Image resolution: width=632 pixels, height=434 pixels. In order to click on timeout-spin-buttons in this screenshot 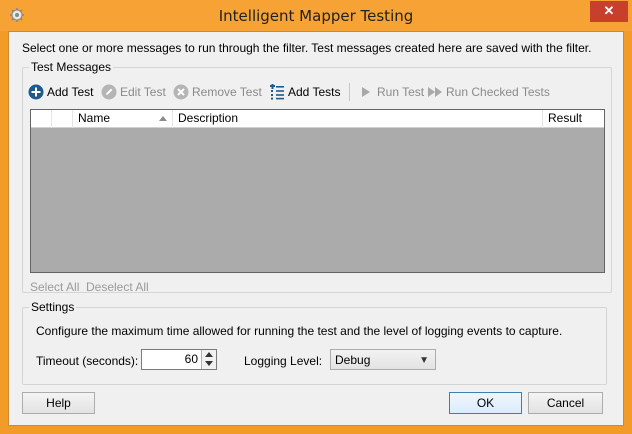, I will do `click(208, 359)`.